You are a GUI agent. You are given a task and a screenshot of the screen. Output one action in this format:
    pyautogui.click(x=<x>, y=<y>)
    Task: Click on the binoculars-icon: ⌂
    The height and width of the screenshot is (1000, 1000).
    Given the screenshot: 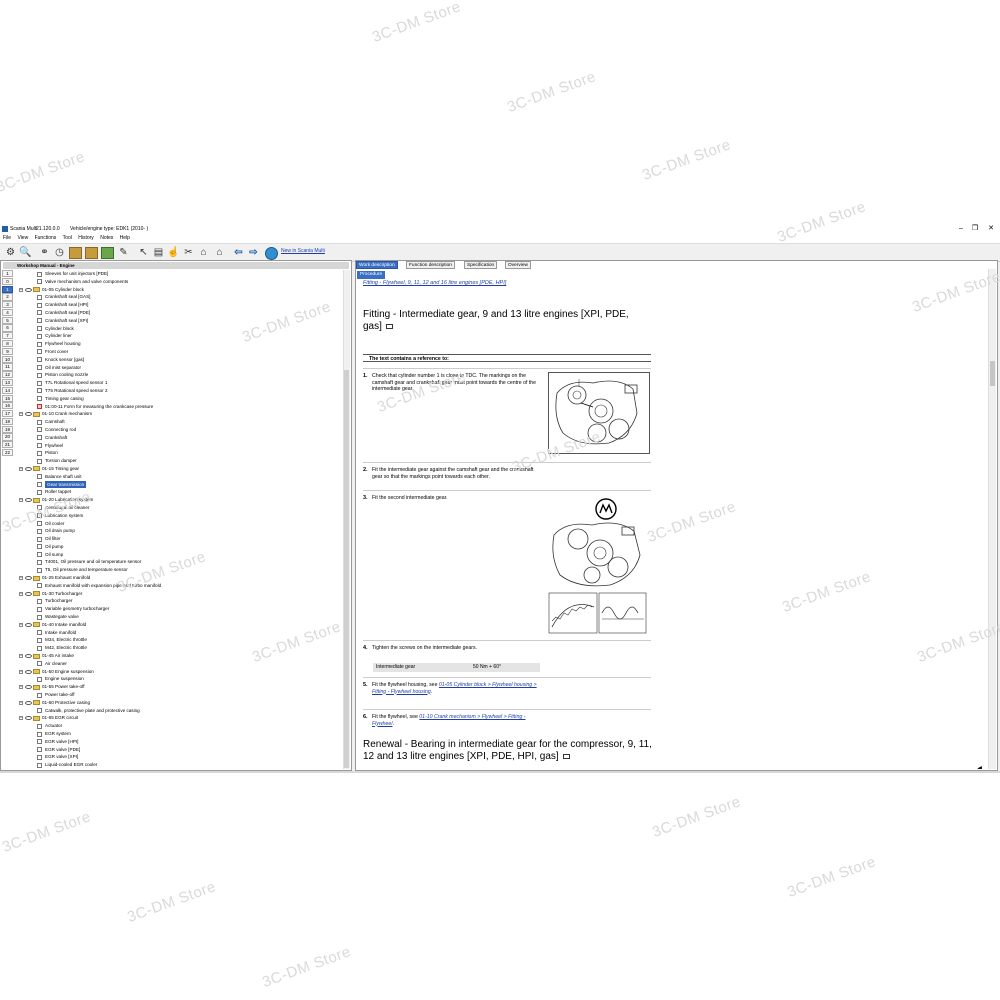 What is the action you would take?
    pyautogui.click(x=203, y=252)
    